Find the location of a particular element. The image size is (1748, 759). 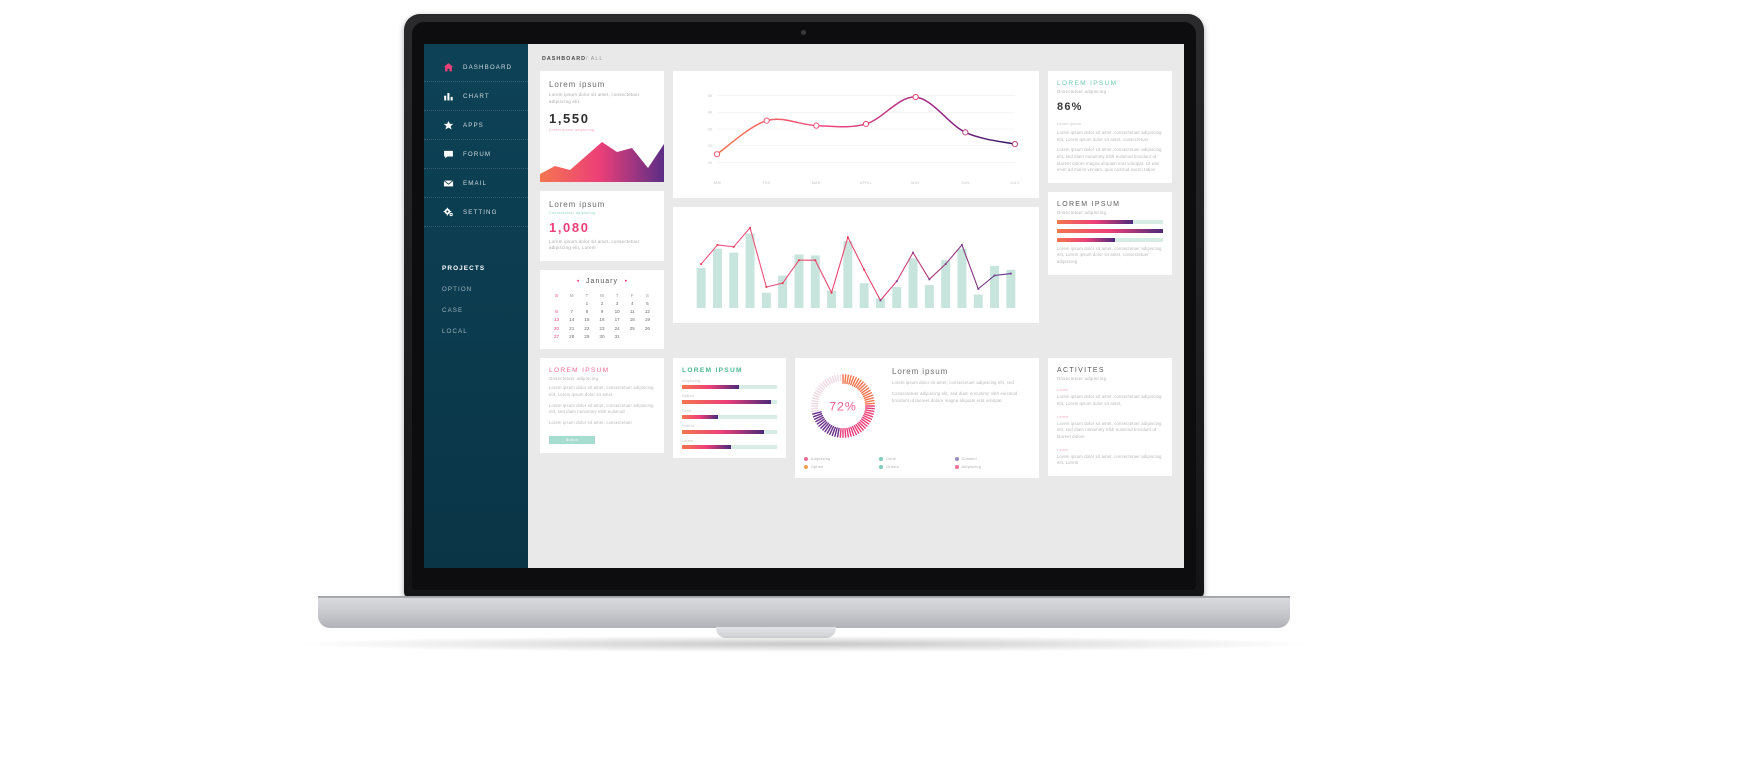

bottom-card-subtitle: Onsectetuer adipiscing is located at coordinates (574, 379).